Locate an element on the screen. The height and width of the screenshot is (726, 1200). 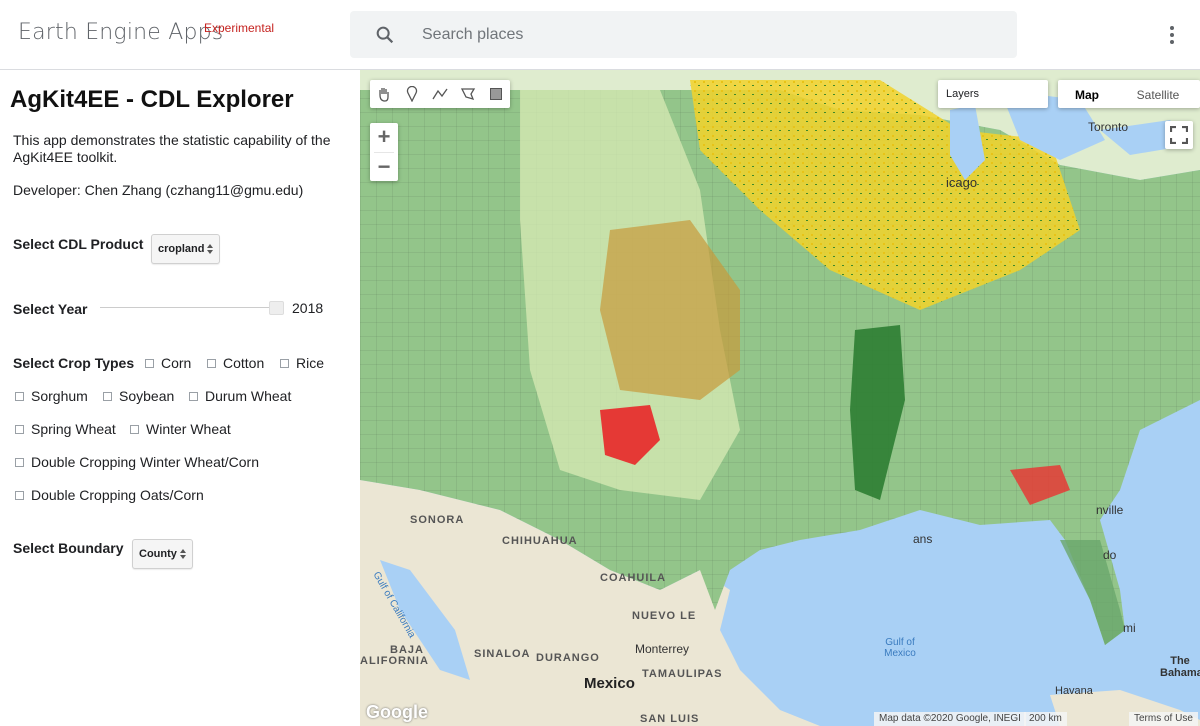
pan-hand-icon is located at coordinates (384, 94).